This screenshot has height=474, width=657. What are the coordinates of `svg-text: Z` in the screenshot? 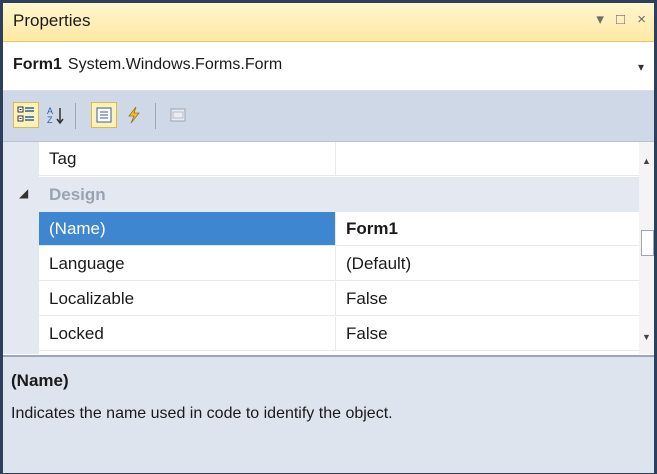 It's located at (50, 120).